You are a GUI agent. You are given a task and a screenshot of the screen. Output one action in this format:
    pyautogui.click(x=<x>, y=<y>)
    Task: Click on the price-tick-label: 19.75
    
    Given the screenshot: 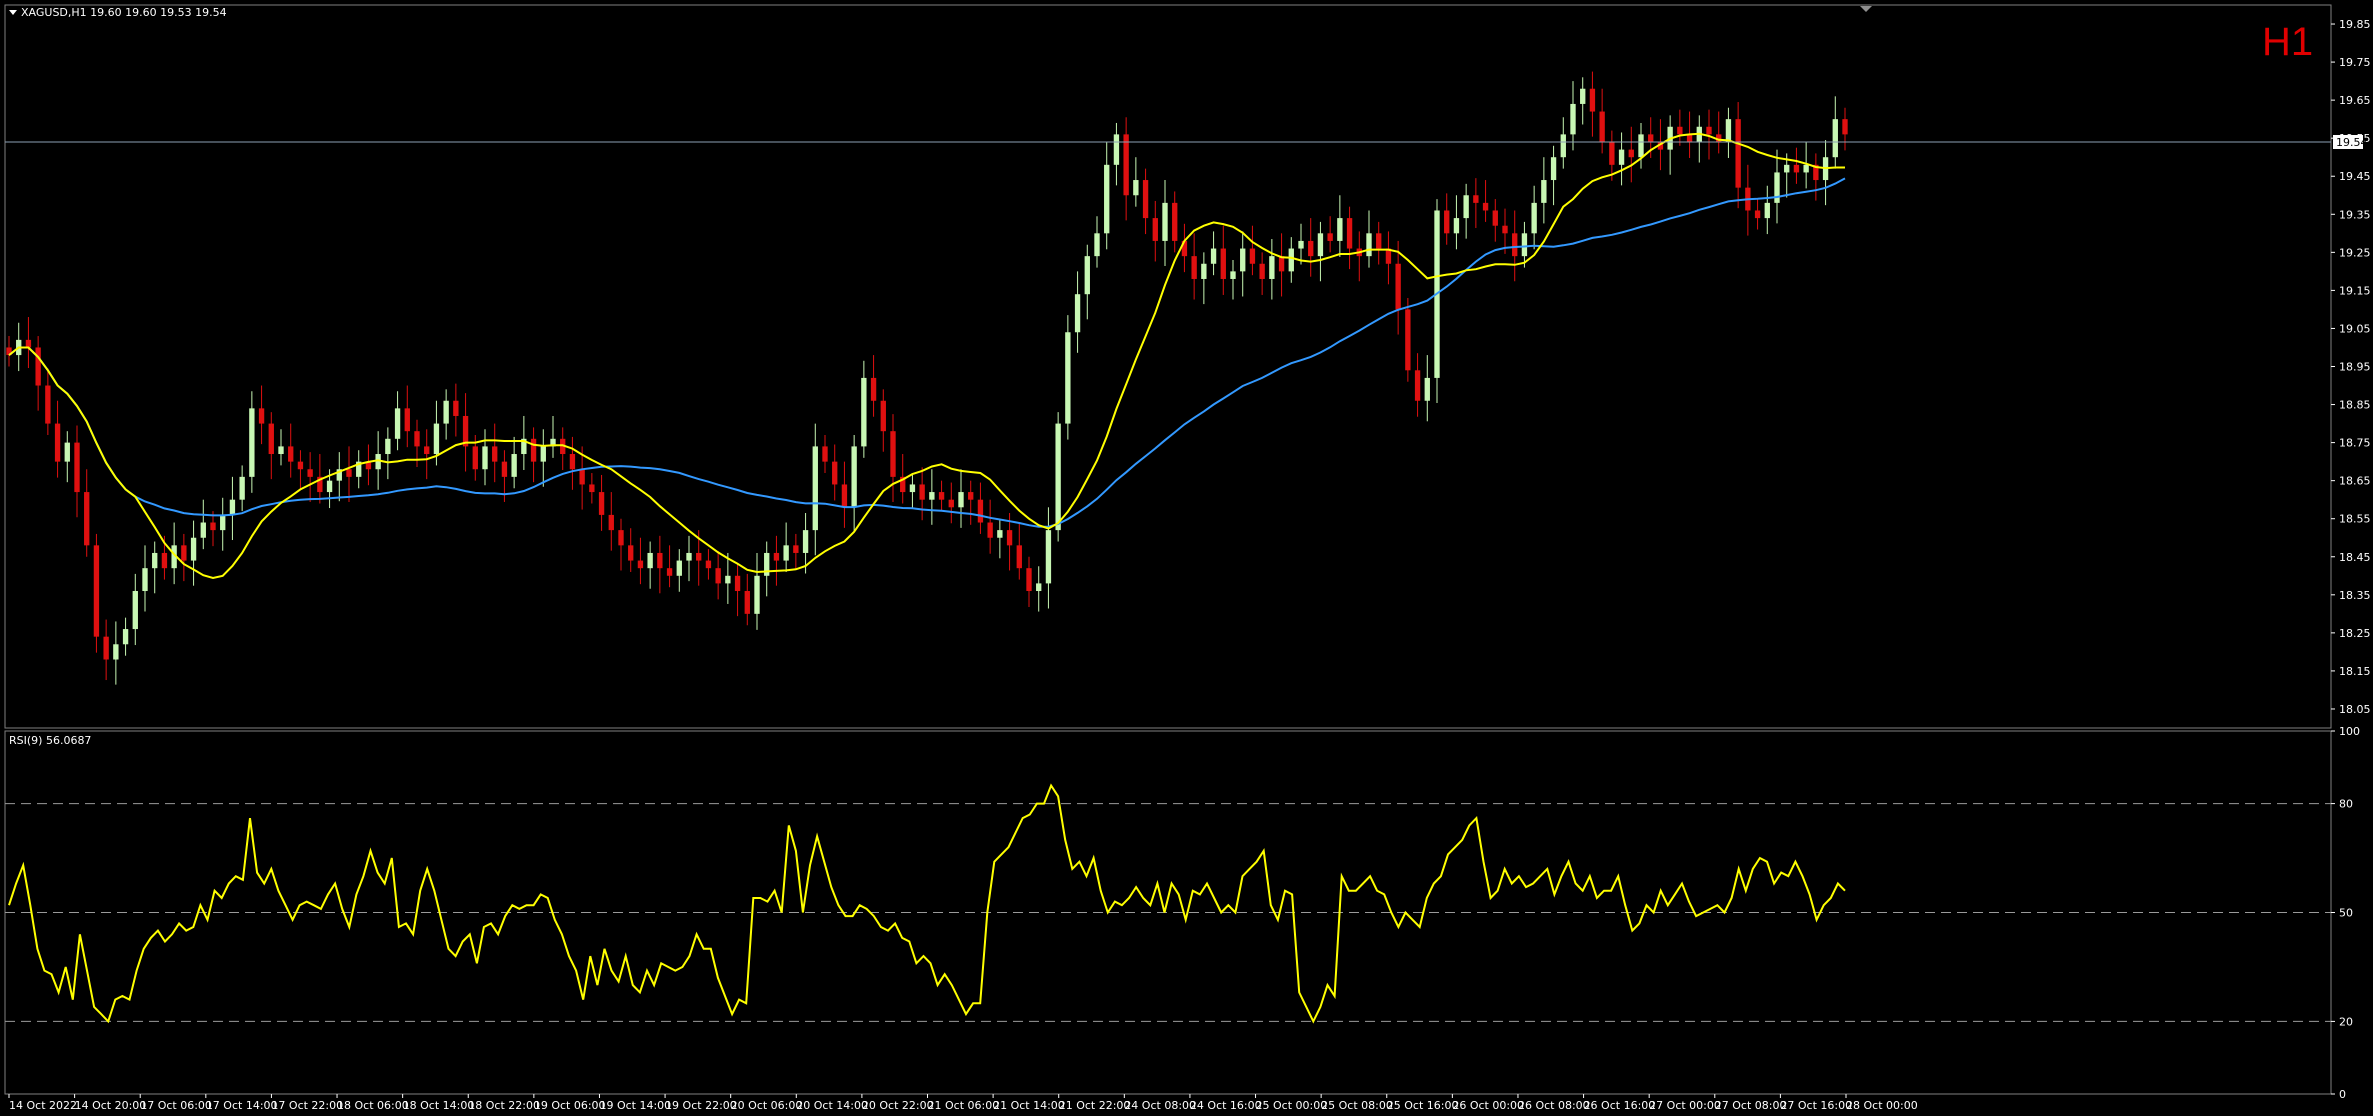 What is the action you would take?
    pyautogui.click(x=2355, y=62)
    